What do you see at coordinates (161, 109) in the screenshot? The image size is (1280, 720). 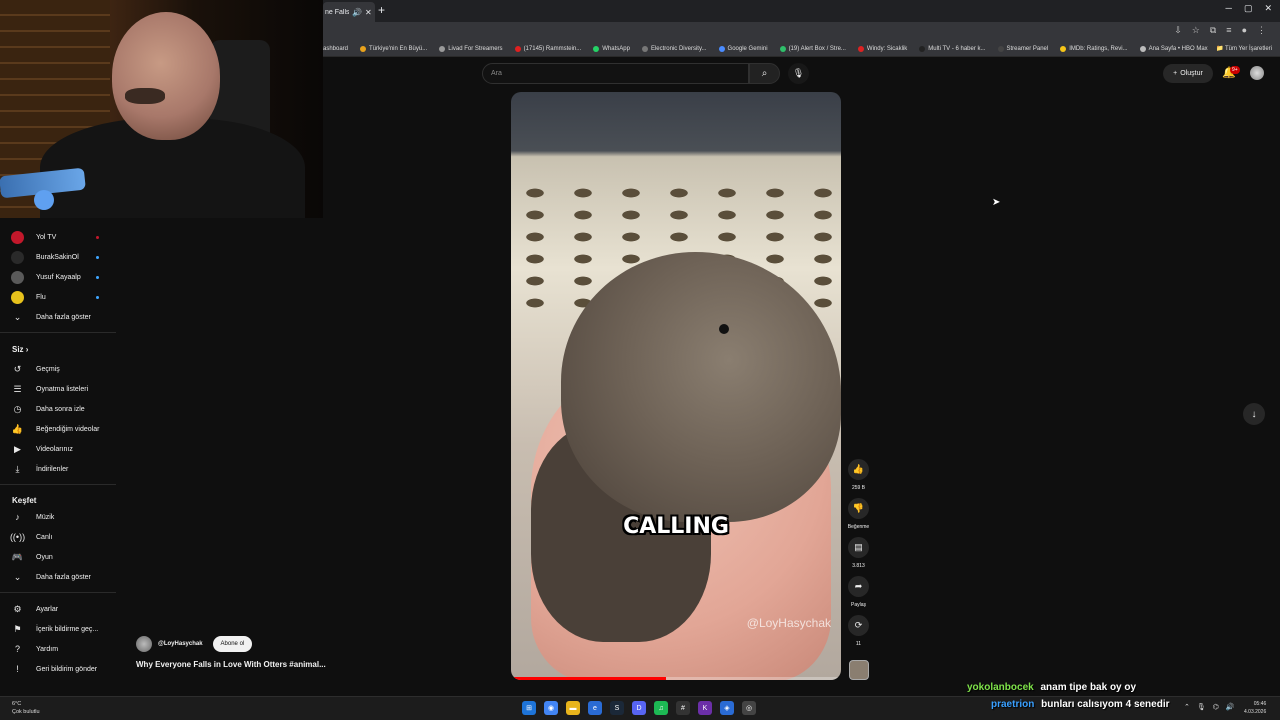 I see `webcam-overlay` at bounding box center [161, 109].